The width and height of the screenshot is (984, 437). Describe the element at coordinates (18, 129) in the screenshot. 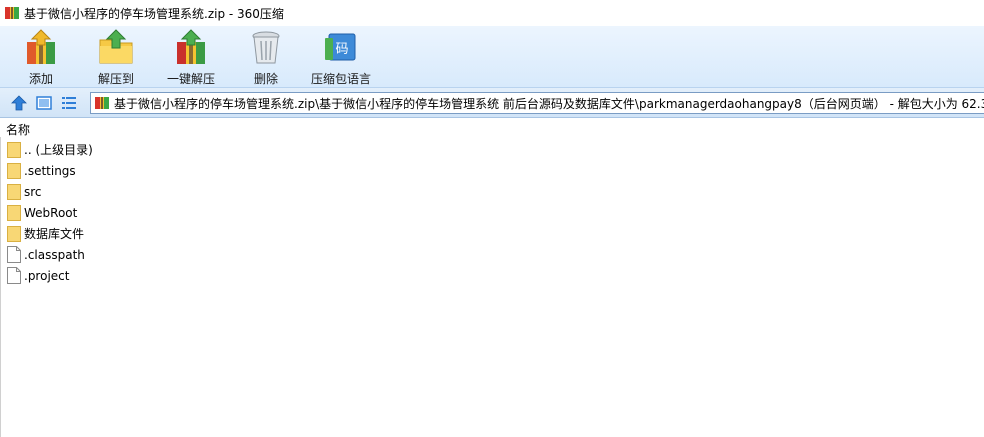

I see `name-column-header: 名称` at that location.